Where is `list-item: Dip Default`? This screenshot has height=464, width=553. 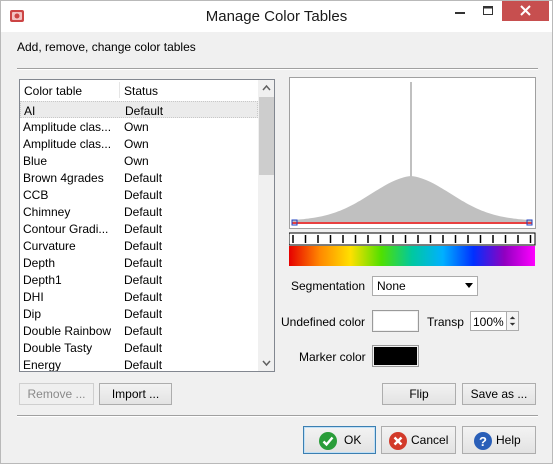 list-item: Dip Default is located at coordinates (139, 313).